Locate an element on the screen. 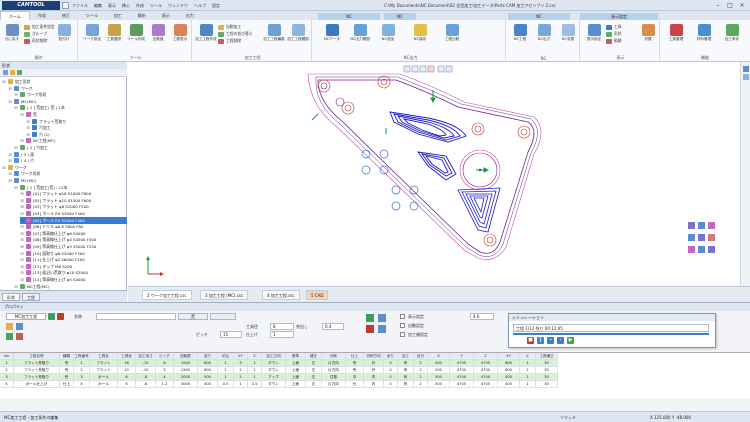  doc-tab: 5 CAD is located at coordinates (317, 295).